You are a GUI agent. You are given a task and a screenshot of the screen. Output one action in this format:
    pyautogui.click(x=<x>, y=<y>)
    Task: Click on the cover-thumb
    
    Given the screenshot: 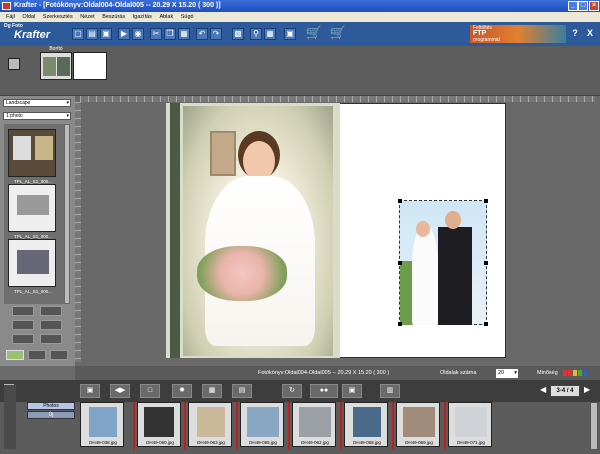 What is the action you would take?
    pyautogui.click(x=56, y=66)
    